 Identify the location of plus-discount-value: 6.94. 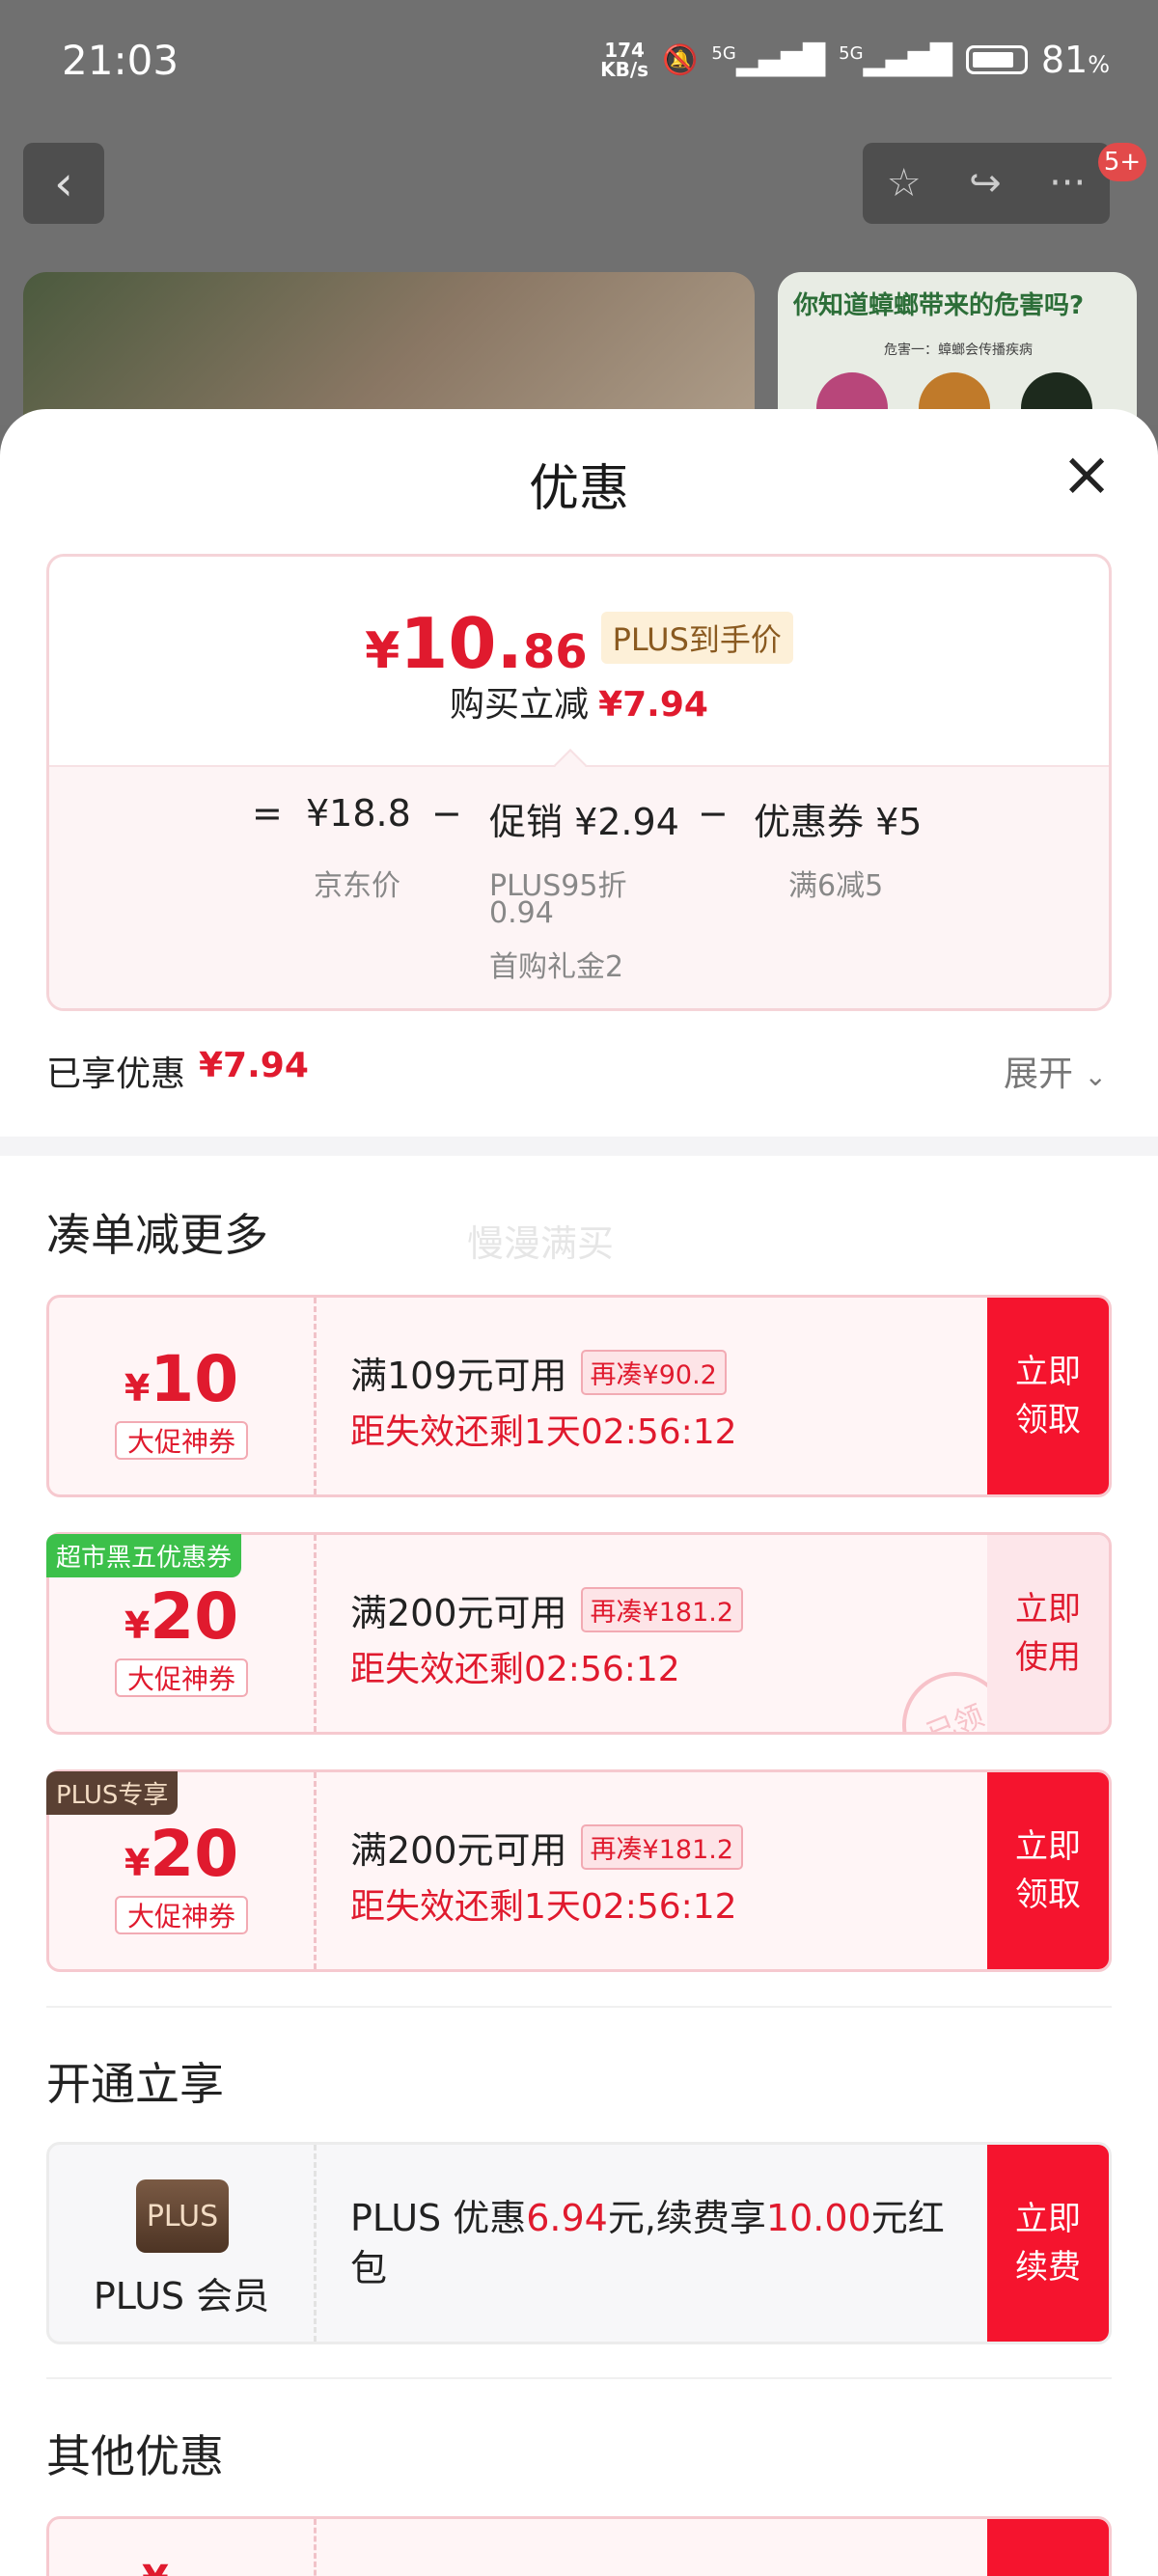
(567, 2218).